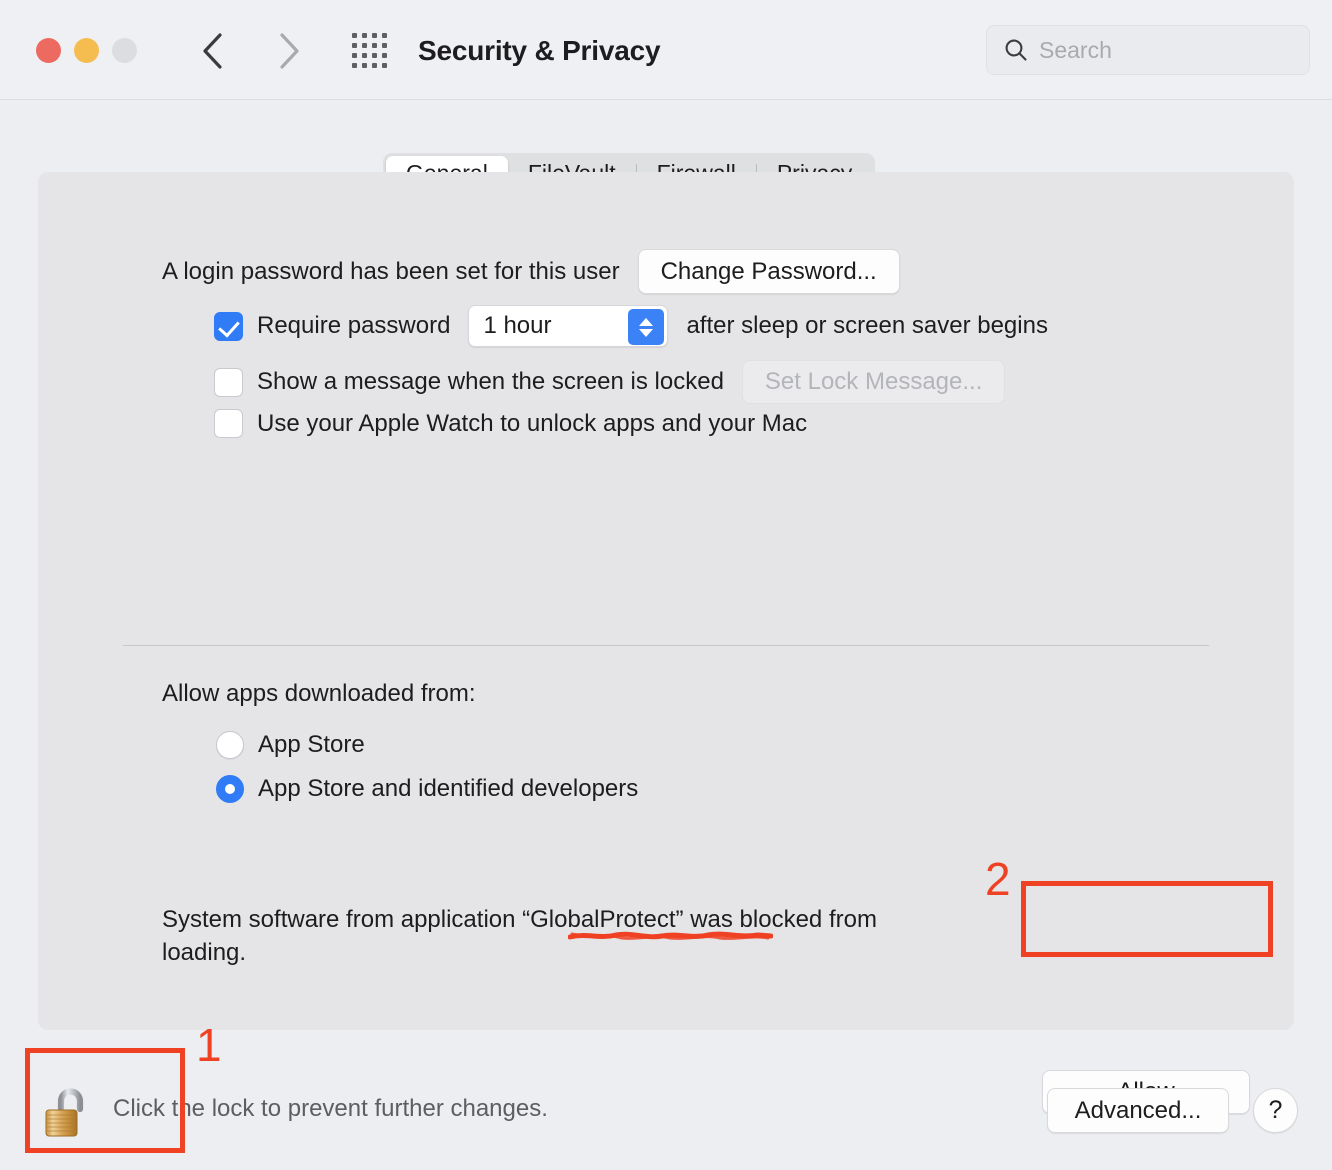 The height and width of the screenshot is (1170, 1332). I want to click on require-password-delay-value: 1 hour, so click(517, 325).